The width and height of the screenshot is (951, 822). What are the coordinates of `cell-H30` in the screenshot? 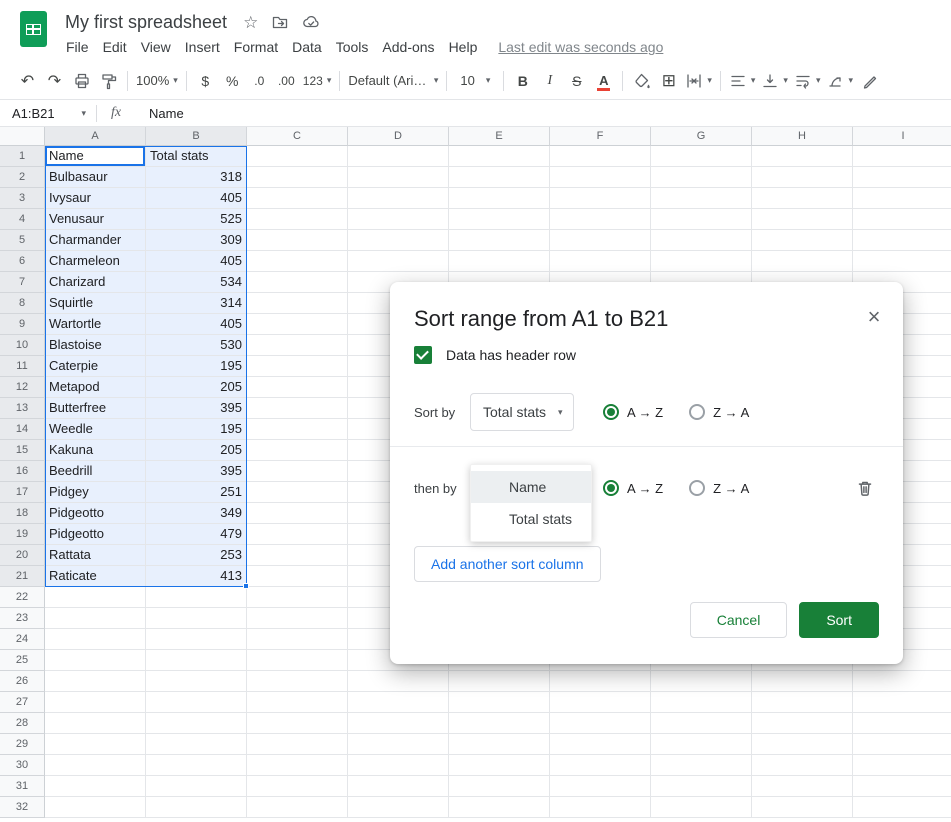 It's located at (802, 765).